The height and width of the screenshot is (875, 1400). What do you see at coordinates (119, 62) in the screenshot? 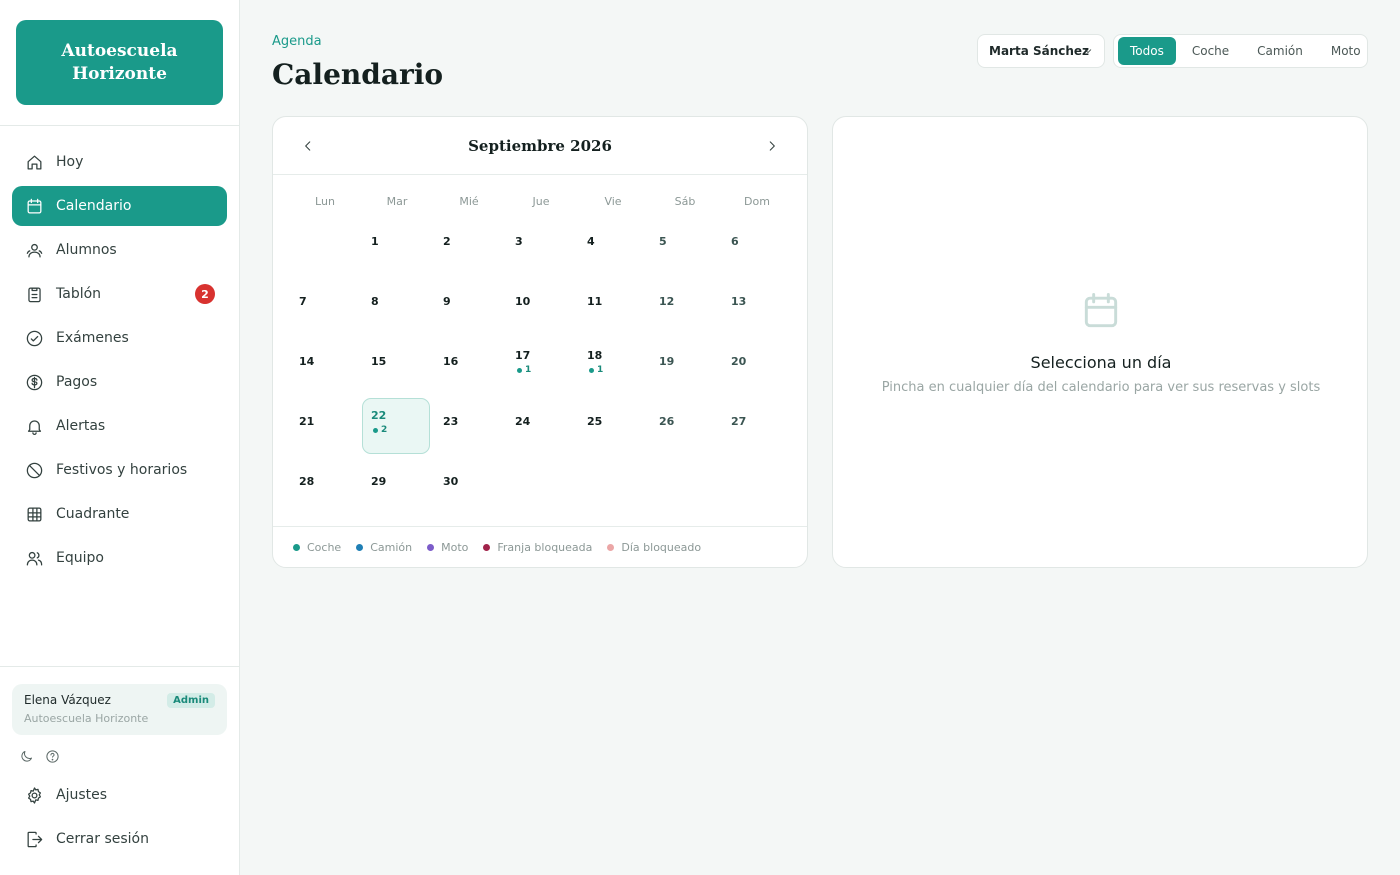
I see `brand-logo: Autoescuela Horizonte` at bounding box center [119, 62].